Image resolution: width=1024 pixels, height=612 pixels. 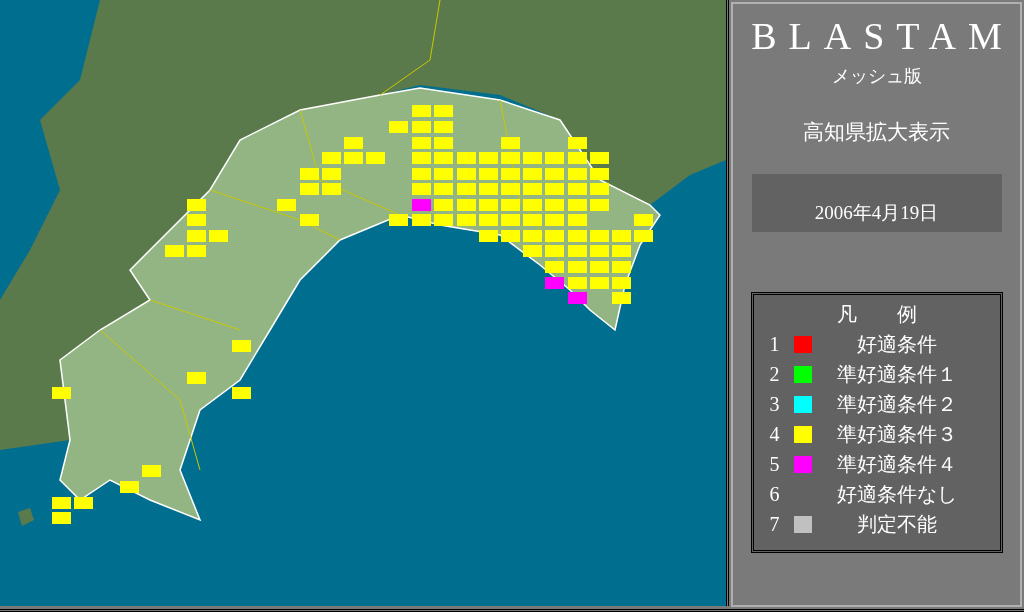 What do you see at coordinates (775, 495) in the screenshot?
I see `legend-number: 6` at bounding box center [775, 495].